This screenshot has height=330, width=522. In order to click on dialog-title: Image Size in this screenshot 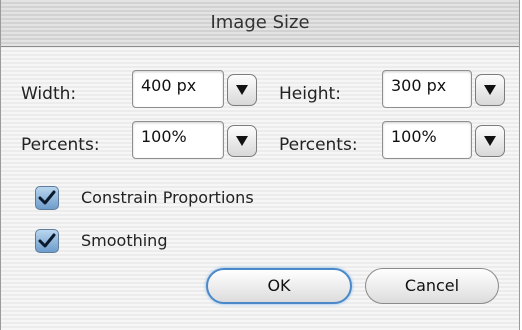, I will do `click(260, 23)`.